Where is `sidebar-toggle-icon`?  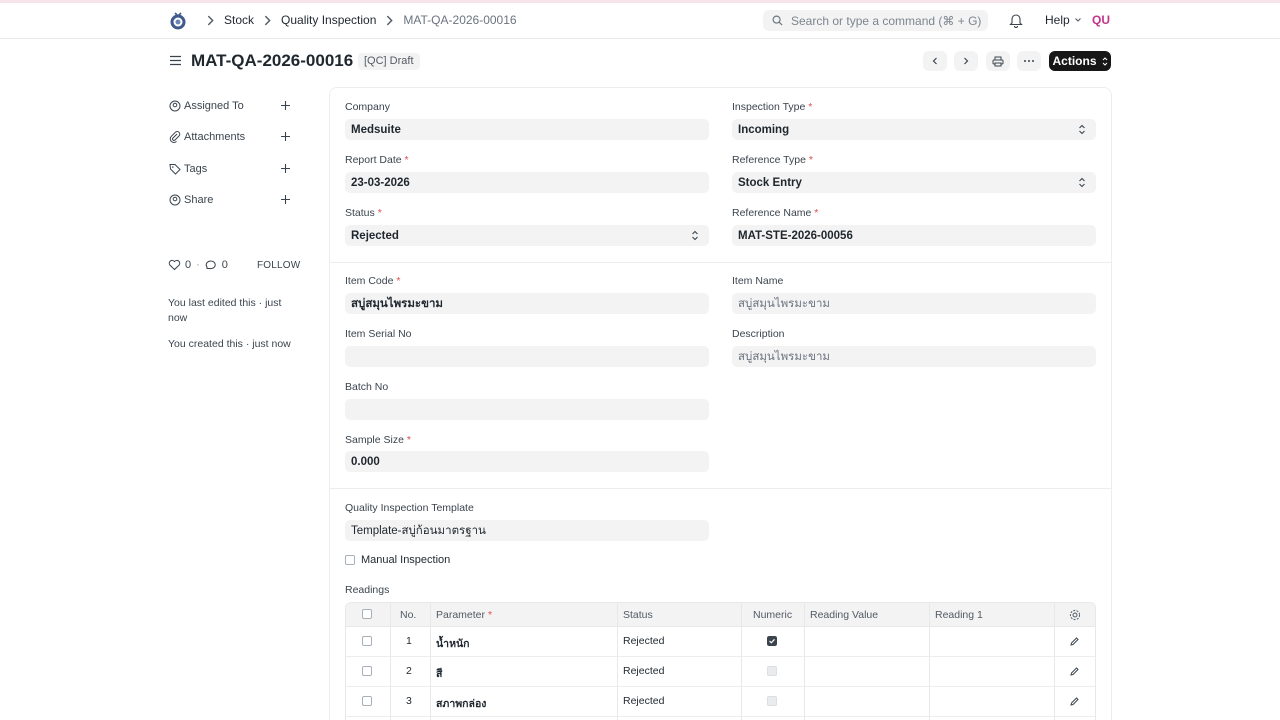 sidebar-toggle-icon is located at coordinates (175, 60).